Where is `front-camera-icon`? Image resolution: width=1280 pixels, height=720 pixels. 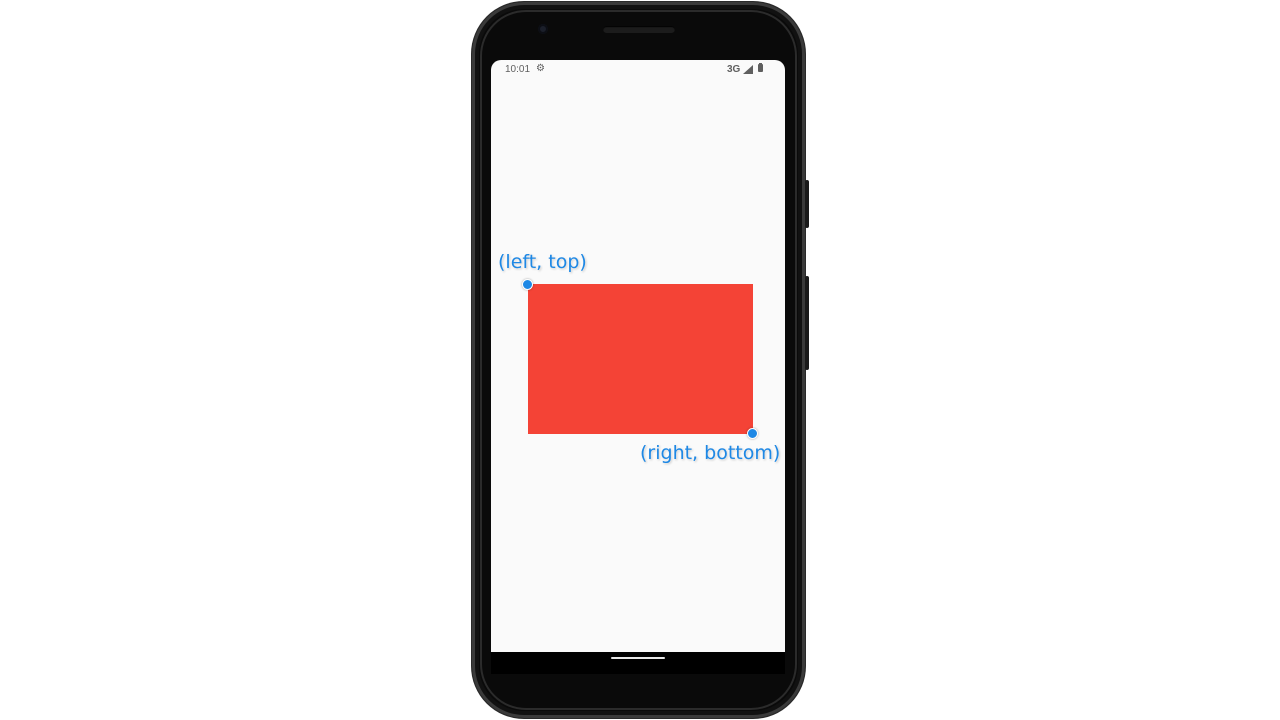 front-camera-icon is located at coordinates (543, 29).